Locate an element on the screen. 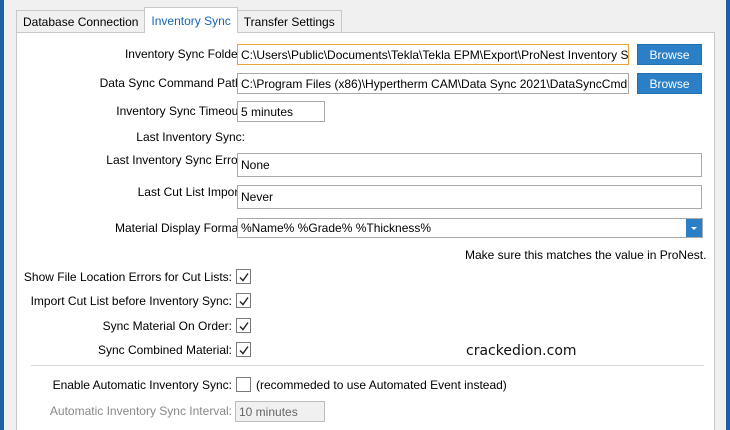 The image size is (730, 430). window-border-right is located at coordinates (728, 215).